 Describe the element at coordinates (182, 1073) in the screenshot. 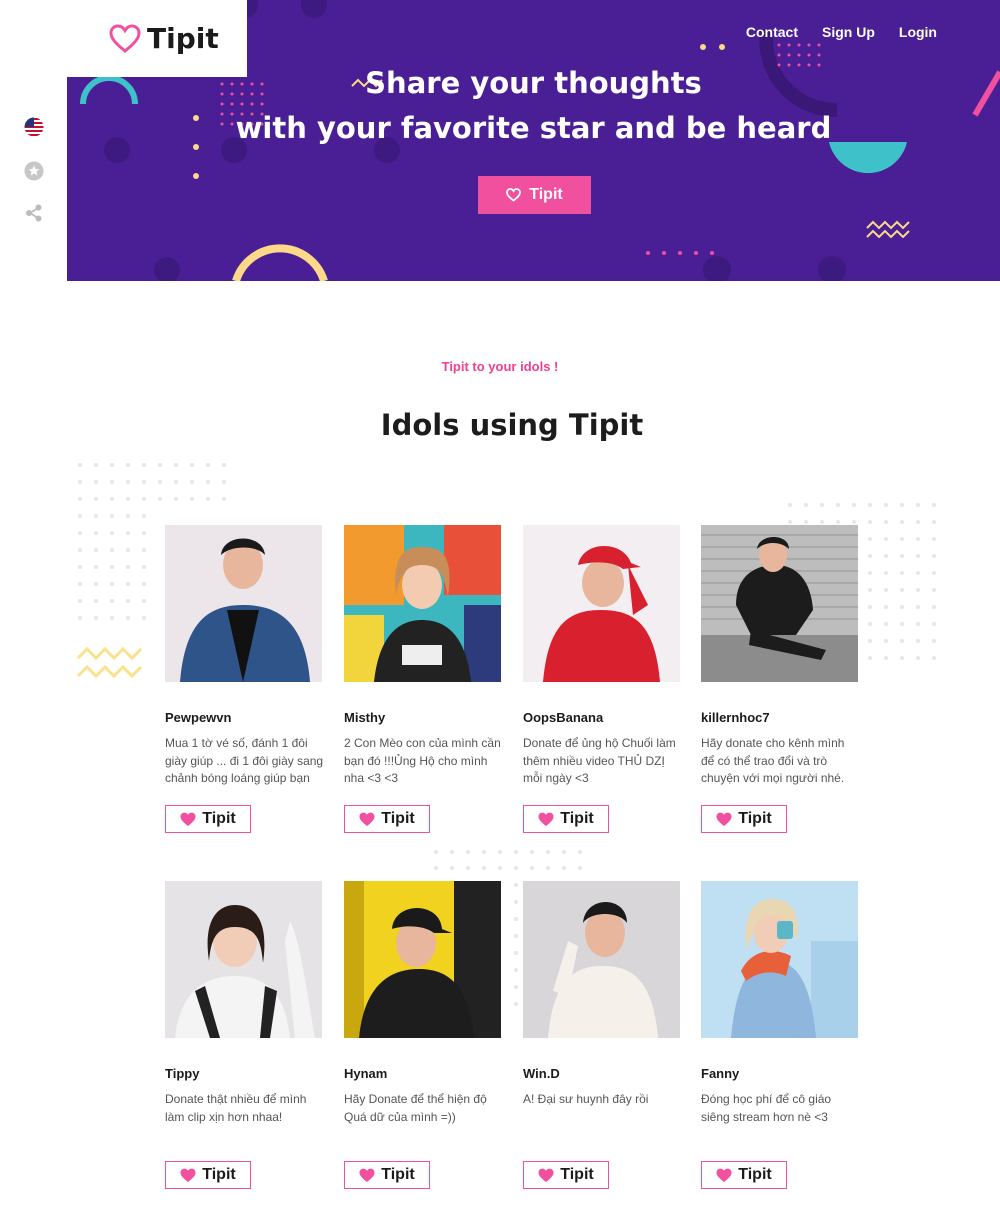

I see `idol-name: Tippy` at that location.